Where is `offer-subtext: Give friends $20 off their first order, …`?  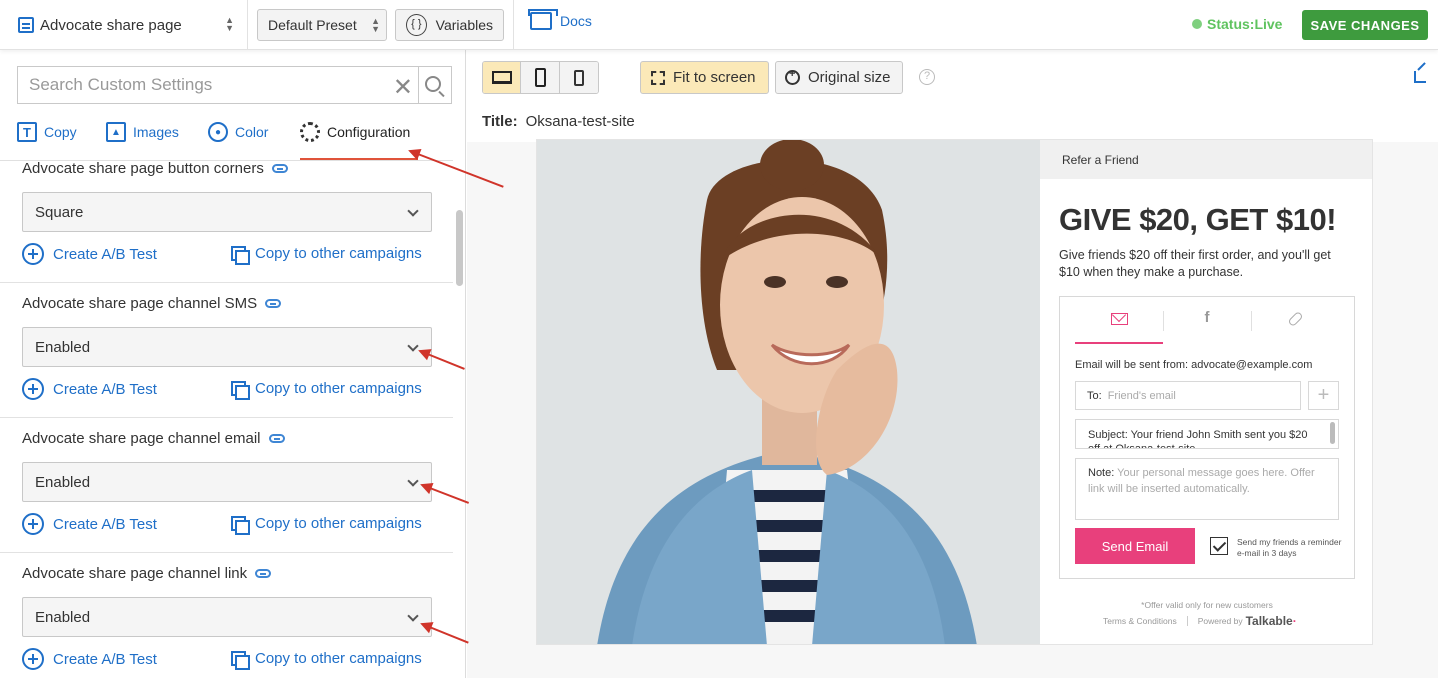 offer-subtext: Give friends $20 off their first order, … is located at coordinates (1195, 263).